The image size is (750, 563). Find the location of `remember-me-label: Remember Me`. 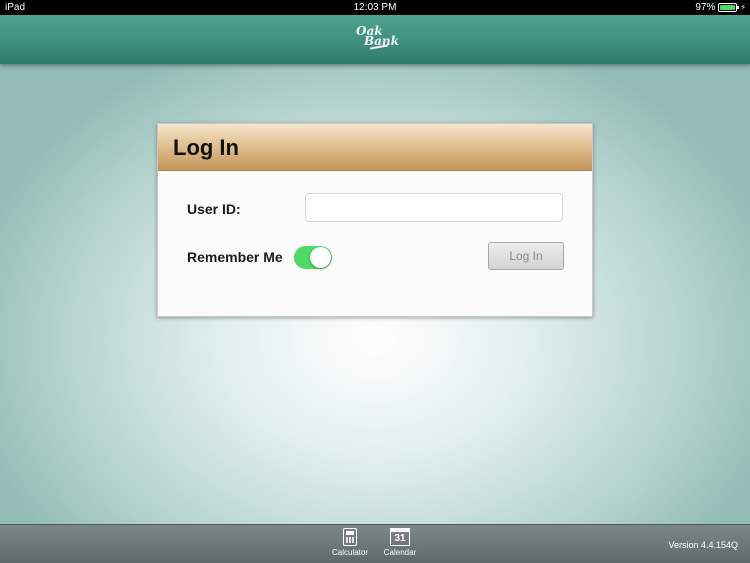

remember-me-label: Remember Me is located at coordinates (235, 257).